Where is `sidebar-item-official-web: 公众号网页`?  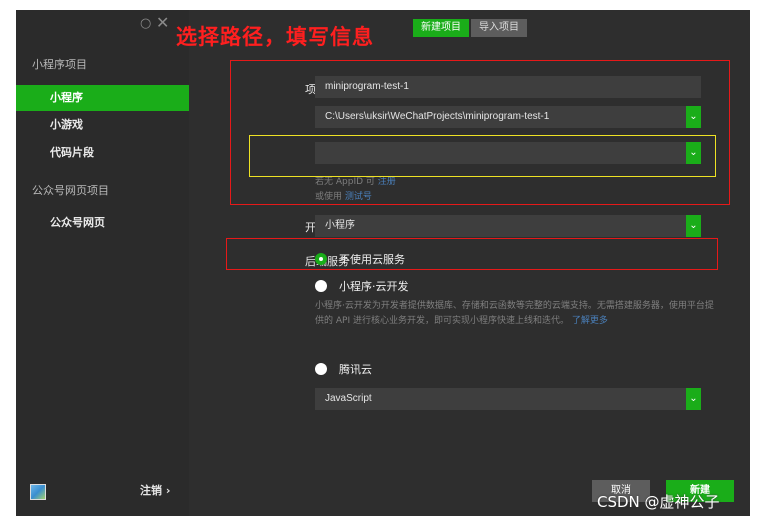 sidebar-item-official-web: 公众号网页 is located at coordinates (102, 223).